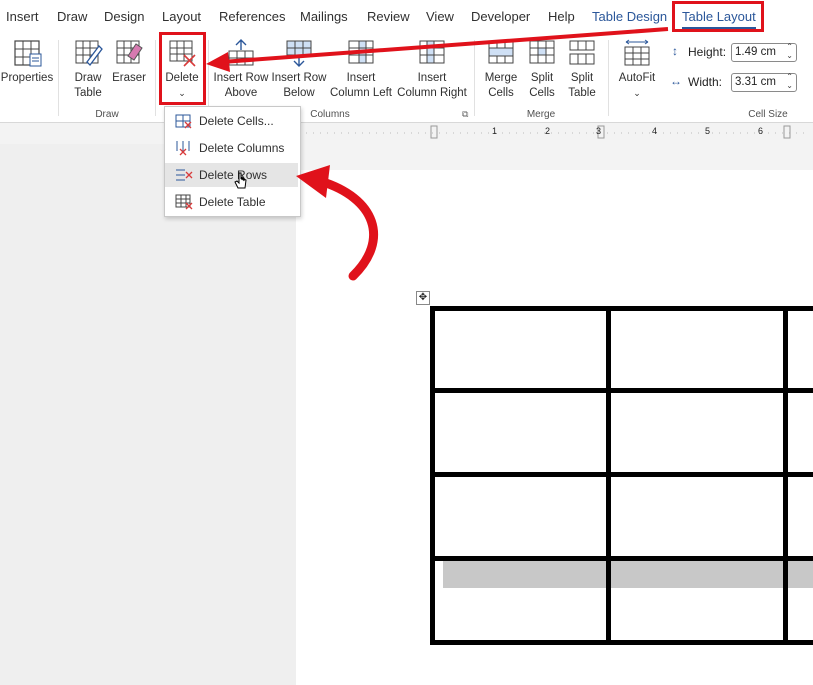 The width and height of the screenshot is (813, 685). Describe the element at coordinates (240, 180) in the screenshot. I see `mouse-cursor-icon` at that location.